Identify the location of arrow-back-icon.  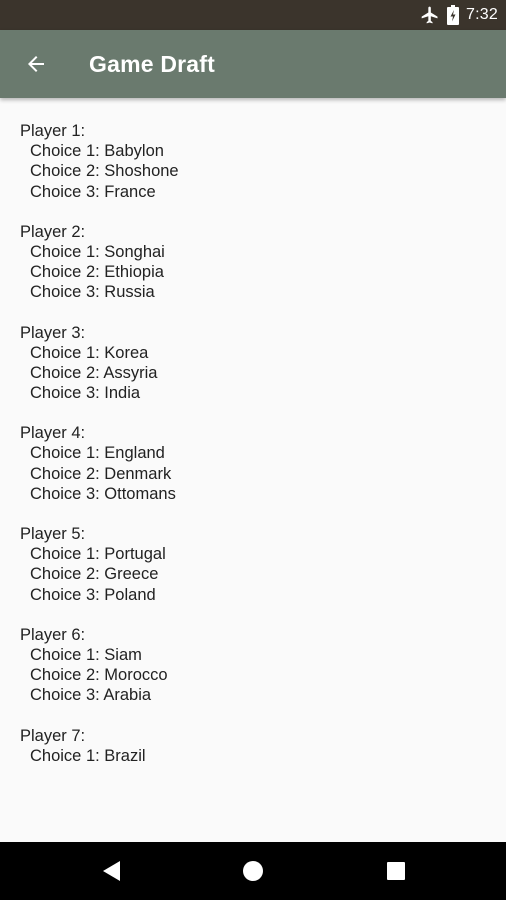
(36, 64).